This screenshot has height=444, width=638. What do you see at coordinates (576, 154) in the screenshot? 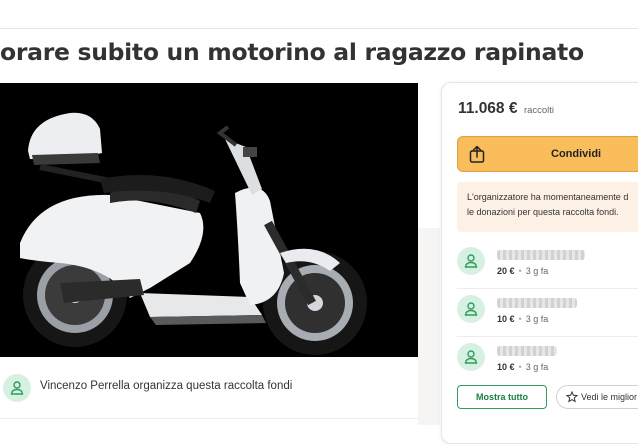
I see `share-label: Condividi` at bounding box center [576, 154].